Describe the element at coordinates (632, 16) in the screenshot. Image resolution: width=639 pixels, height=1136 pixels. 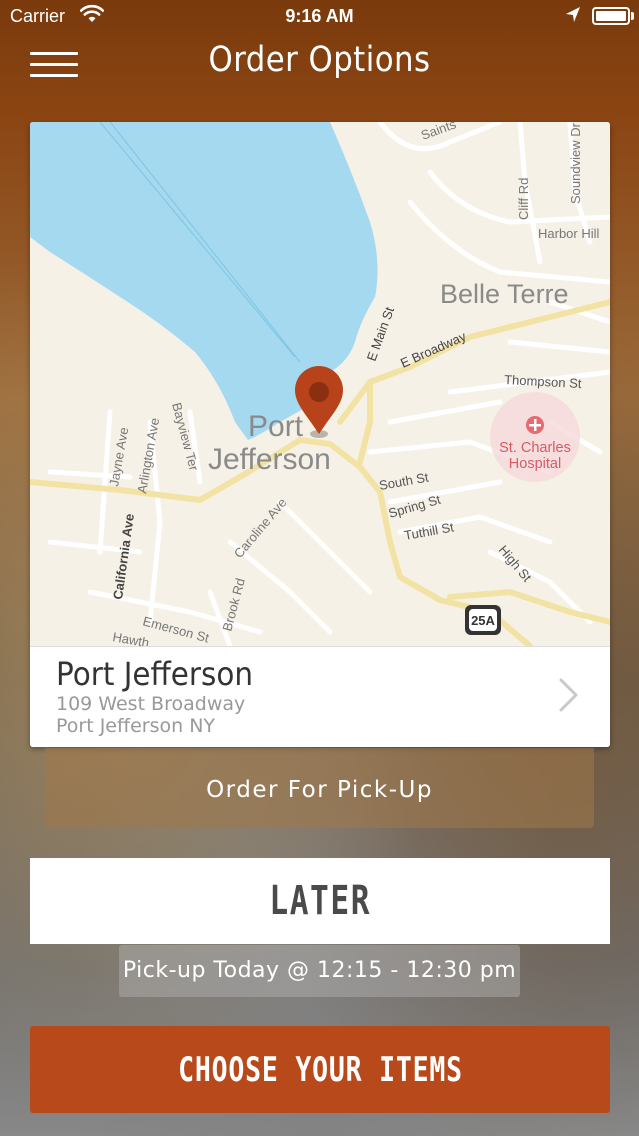
I see `battery-tip` at that location.